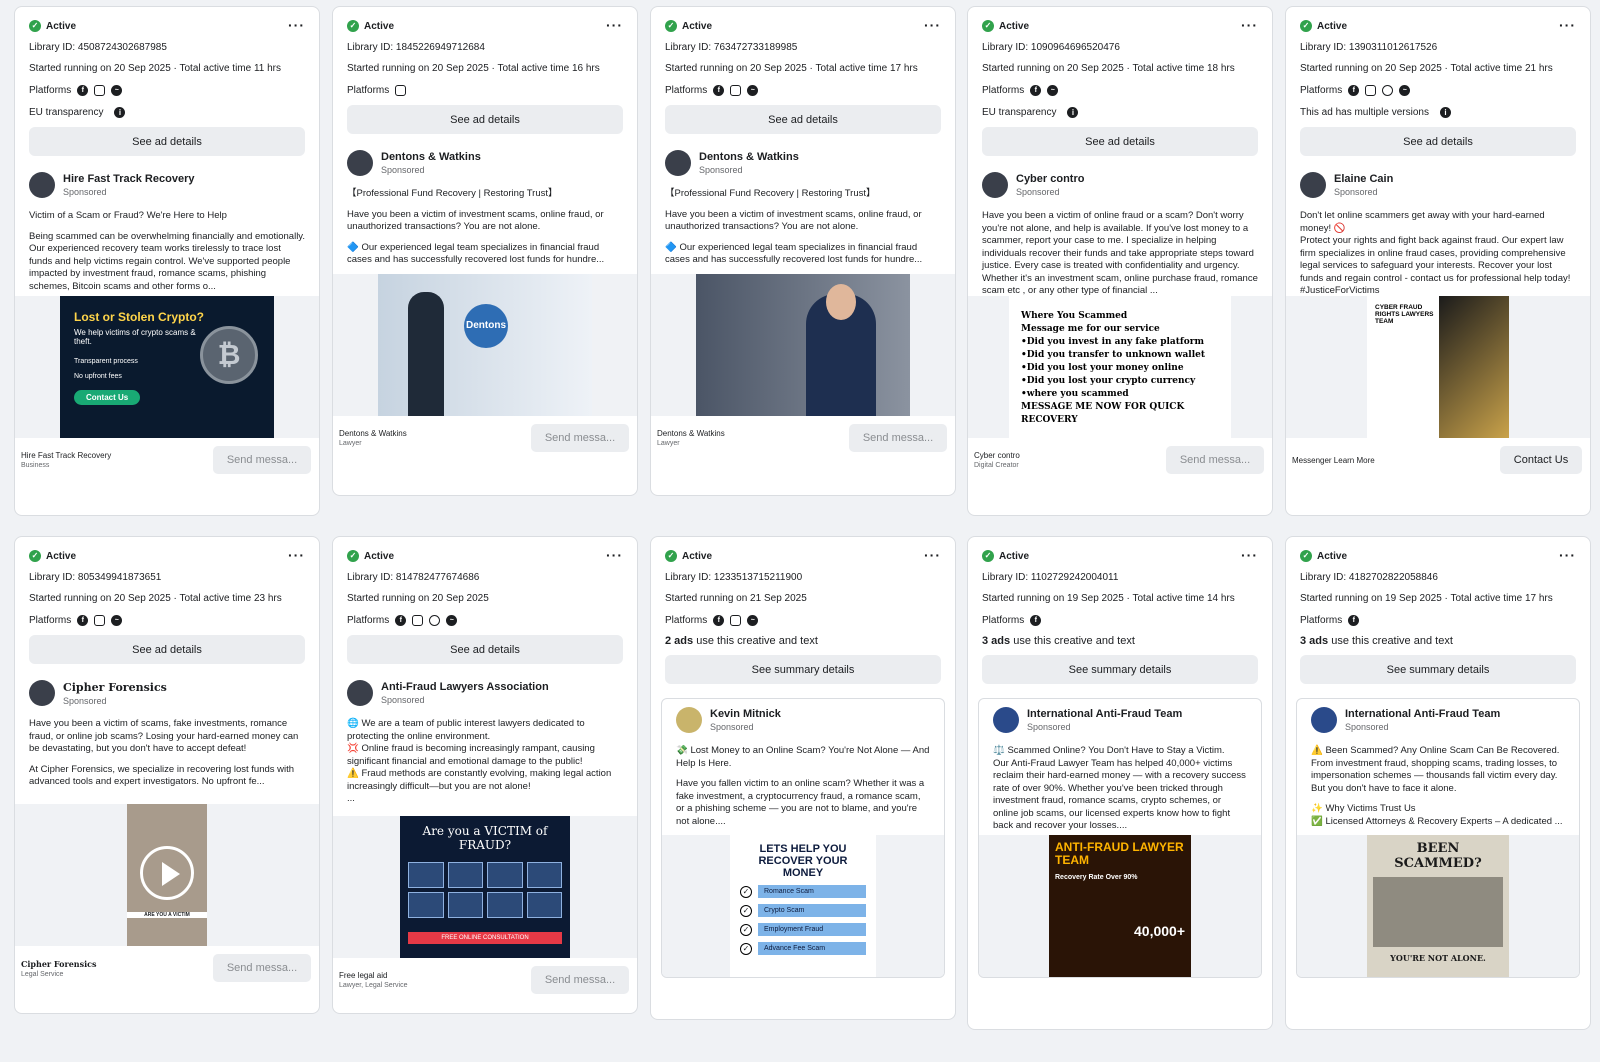 The image size is (1600, 1062). I want to click on play-icon, so click(167, 873).